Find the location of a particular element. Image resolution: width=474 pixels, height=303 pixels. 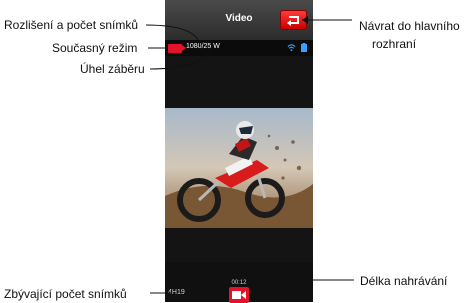

back-button is located at coordinates (293, 20).